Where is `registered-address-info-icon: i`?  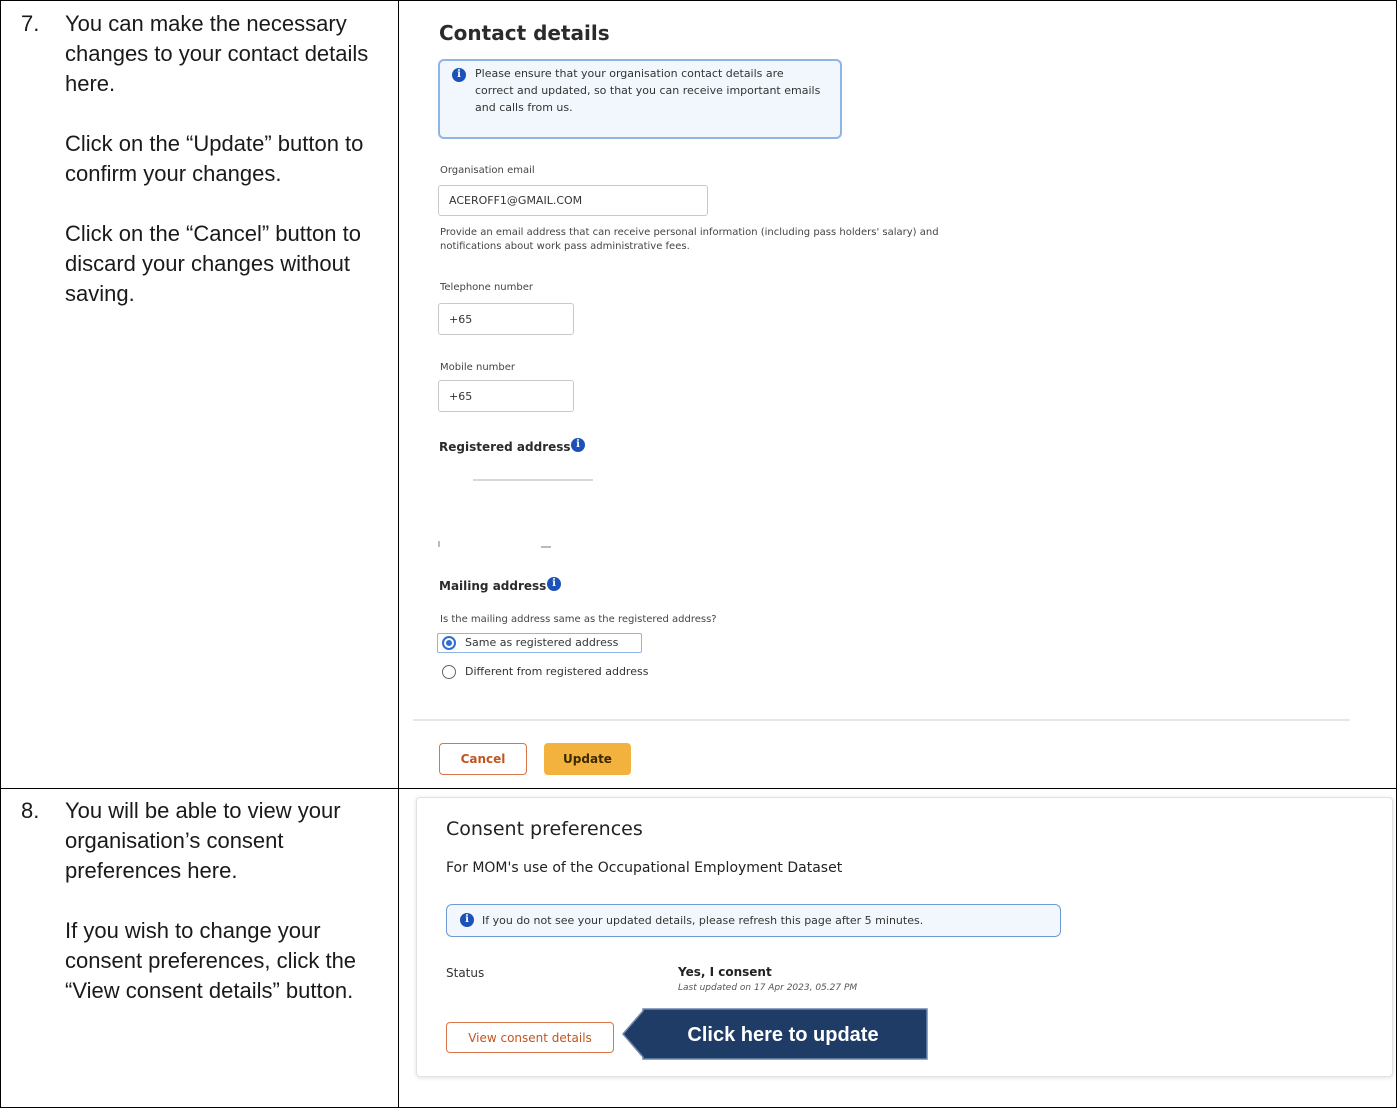
registered-address-info-icon: i is located at coordinates (578, 445).